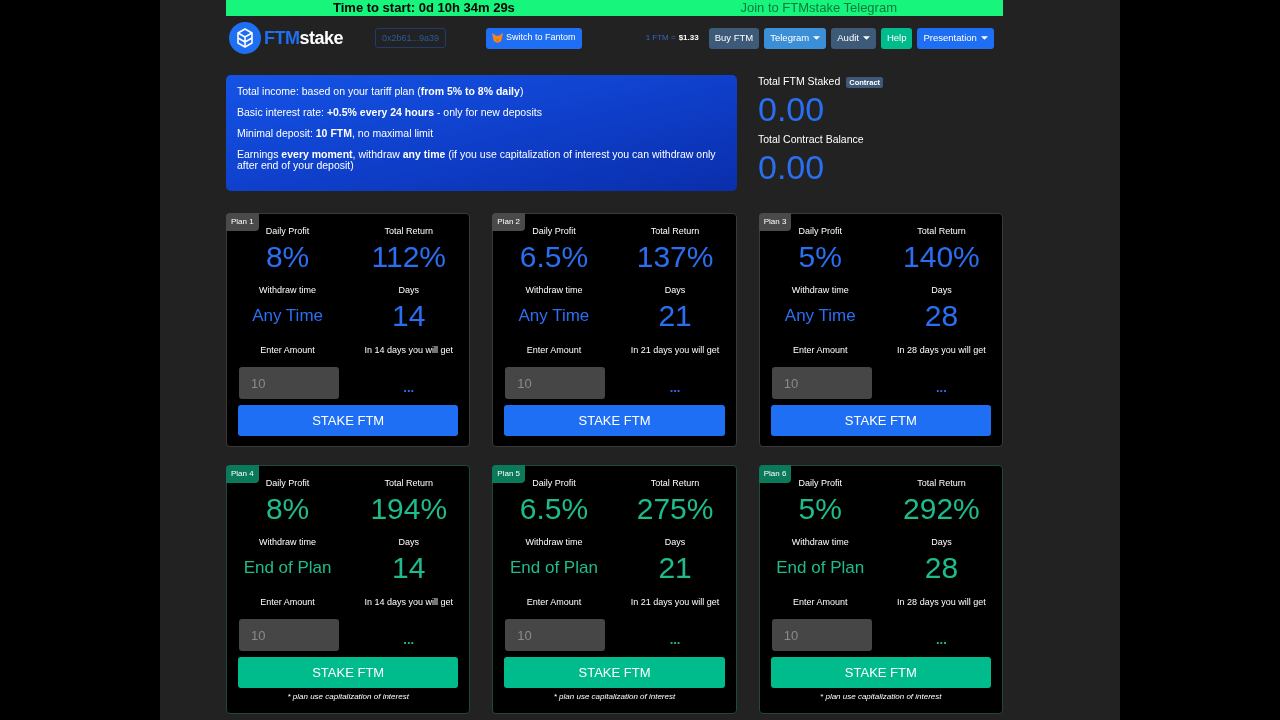  What do you see at coordinates (242, 474) in the screenshot?
I see `plan-tag: Plan 4` at bounding box center [242, 474].